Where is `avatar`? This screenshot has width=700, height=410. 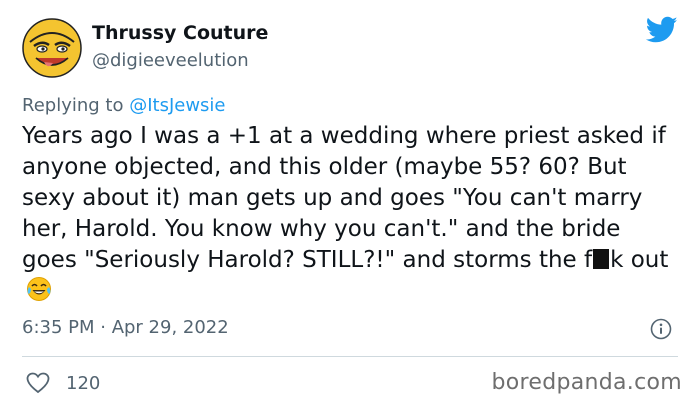
avatar is located at coordinates (52, 48).